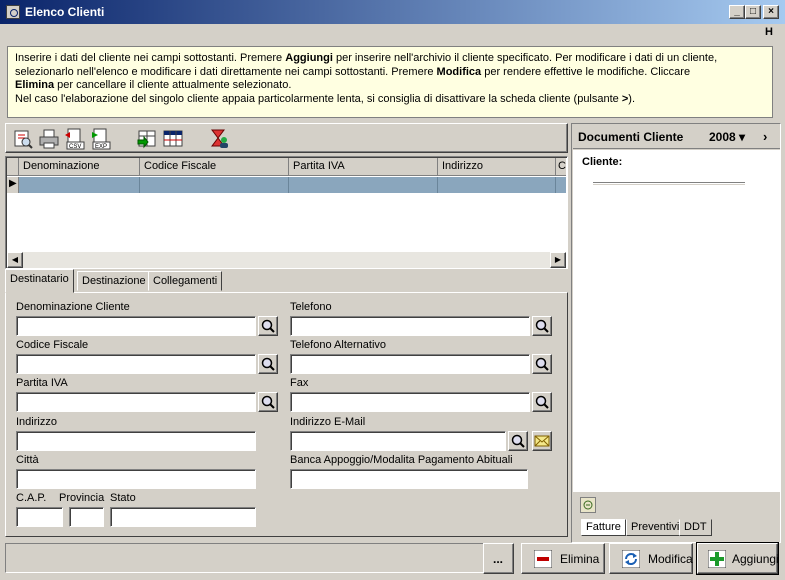  What do you see at coordinates (49, 139) in the screenshot?
I see `print-icon` at bounding box center [49, 139].